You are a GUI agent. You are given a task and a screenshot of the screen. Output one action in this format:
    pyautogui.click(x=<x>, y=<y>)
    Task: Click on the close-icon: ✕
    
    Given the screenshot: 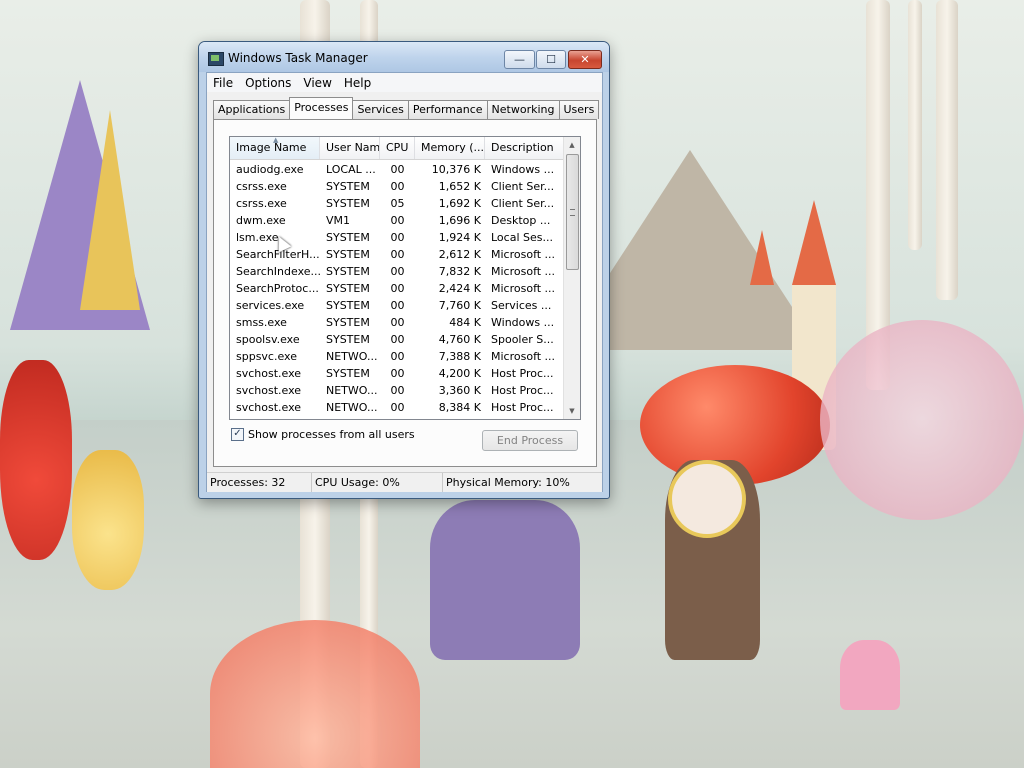 What is the action you would take?
    pyautogui.click(x=585, y=59)
    